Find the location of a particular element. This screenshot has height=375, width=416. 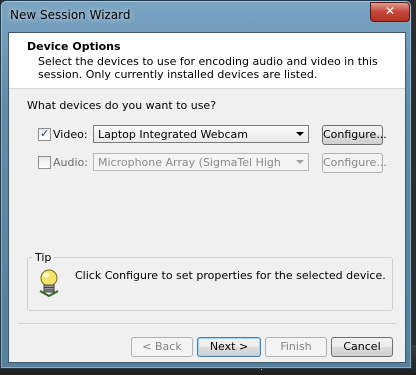

audio-device-select: Microphone Array (SigmaTel High is located at coordinates (201, 162).